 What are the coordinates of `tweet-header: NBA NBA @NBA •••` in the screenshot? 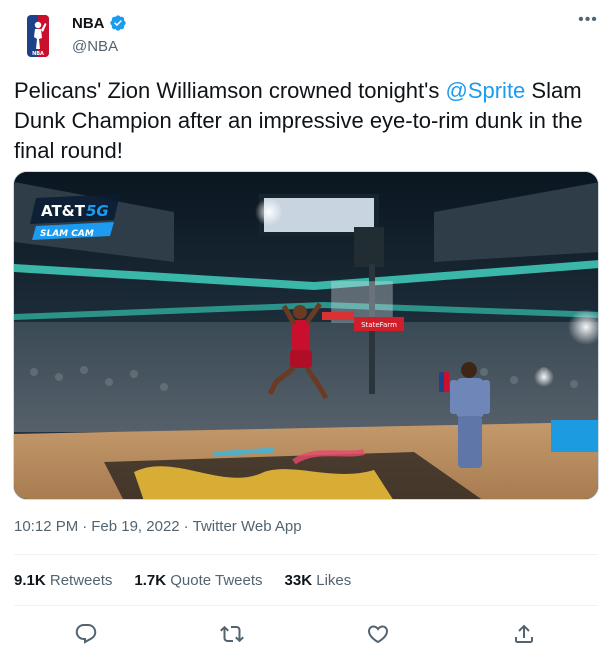 It's located at (306, 31).